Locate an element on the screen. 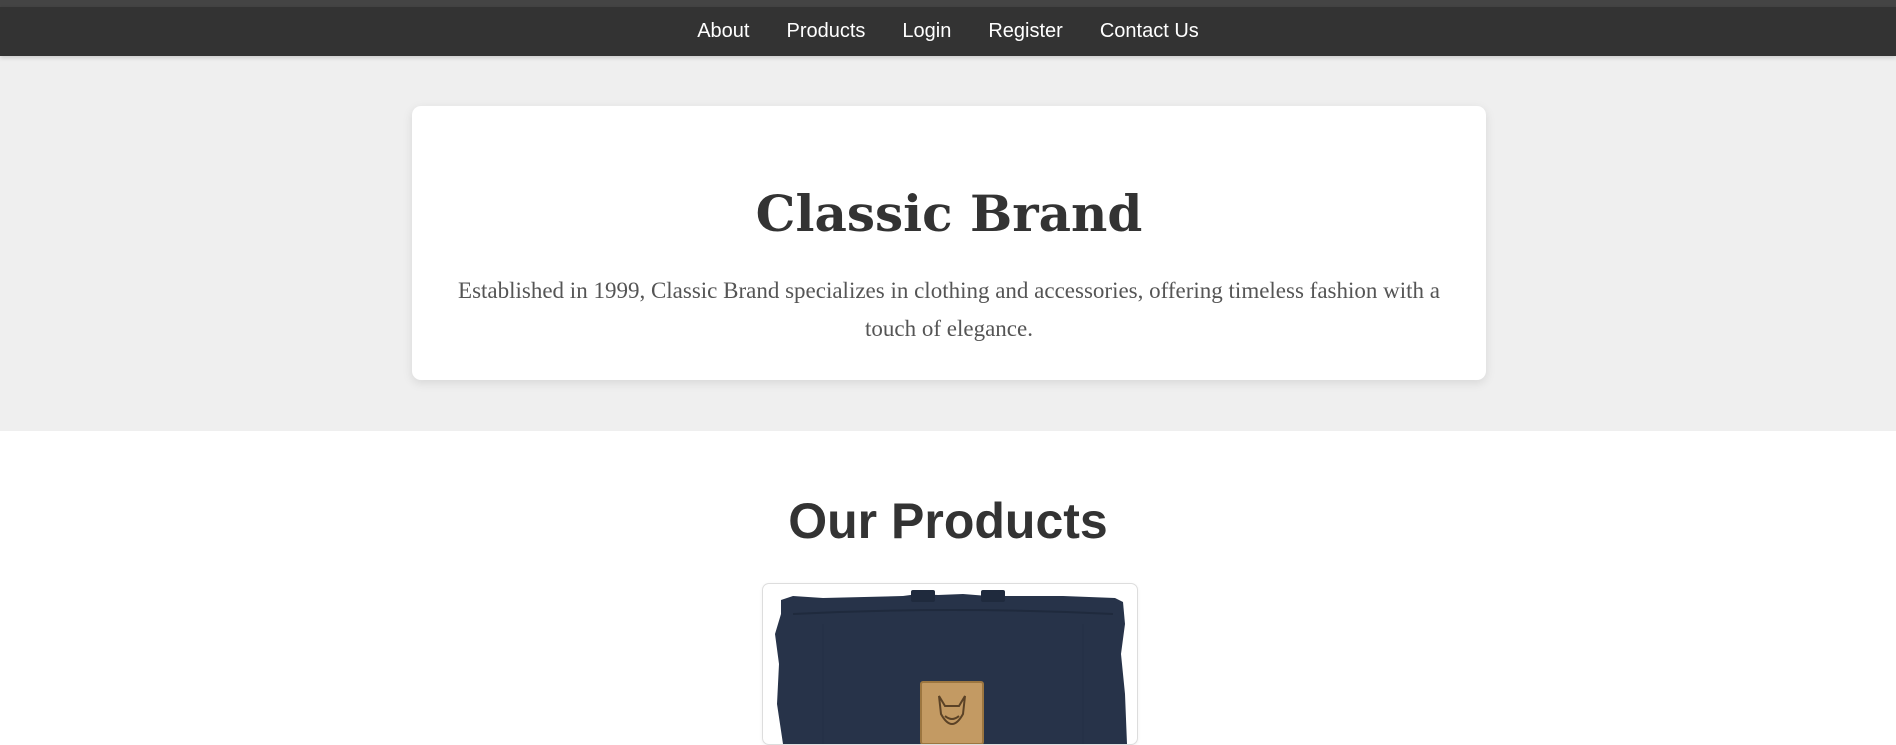 This screenshot has height=745, width=1896. nav-link-products: Products is located at coordinates (825, 31).